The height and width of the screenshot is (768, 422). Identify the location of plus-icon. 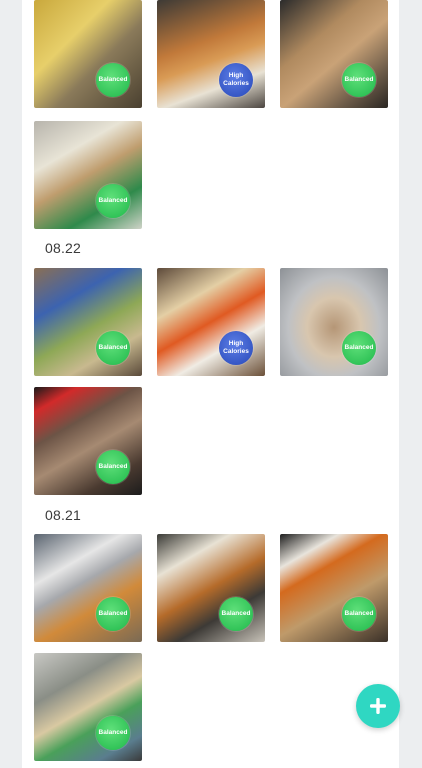
(378, 706).